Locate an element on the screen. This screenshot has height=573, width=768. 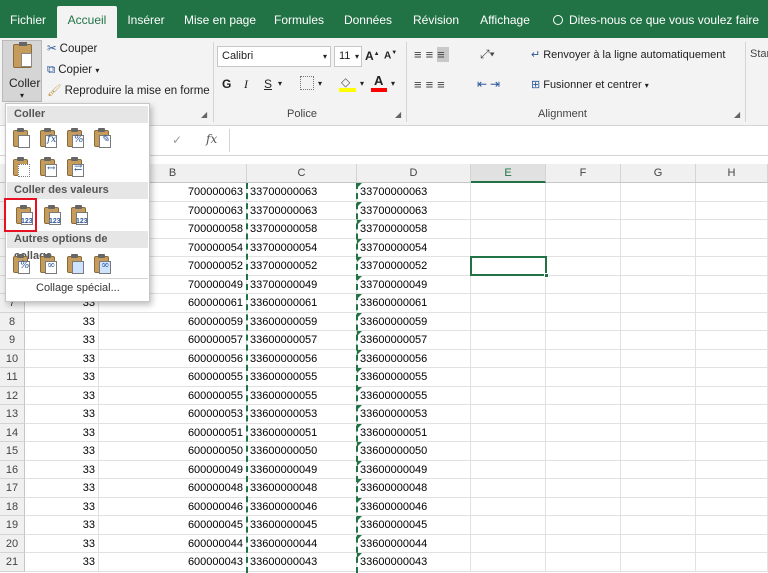
paste-button: Coller ▾ is located at coordinates (22, 71).